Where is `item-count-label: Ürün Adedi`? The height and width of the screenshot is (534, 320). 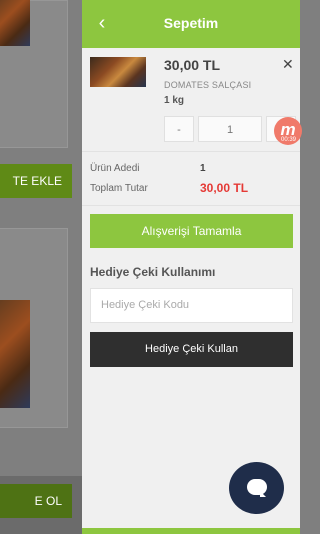 item-count-label: Ürün Adedi is located at coordinates (115, 168).